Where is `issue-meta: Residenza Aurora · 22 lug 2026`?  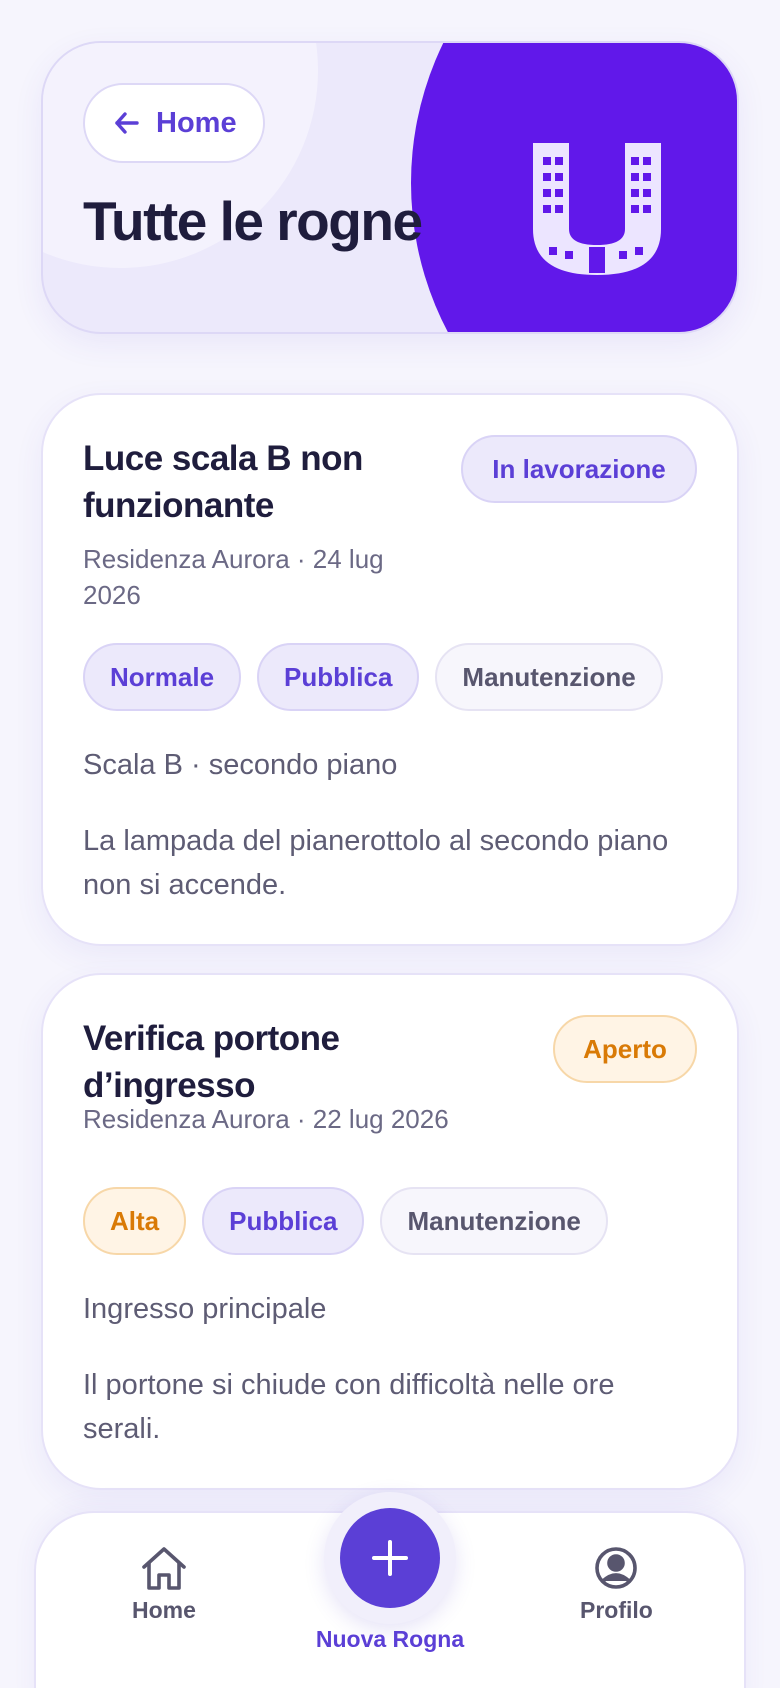
issue-meta: Residenza Aurora · 22 lug 2026 is located at coordinates (266, 1119).